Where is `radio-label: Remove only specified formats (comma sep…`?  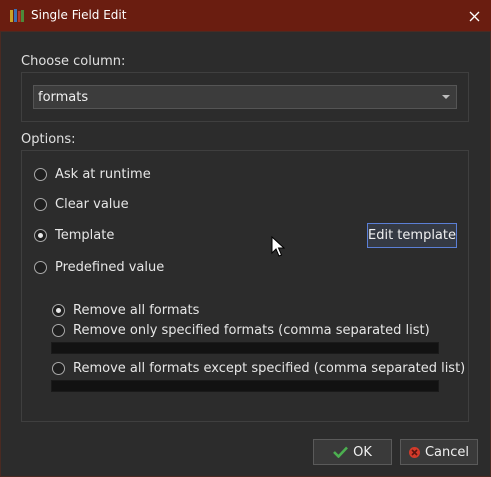
radio-label: Remove only specified formats (comma sep… is located at coordinates (251, 330).